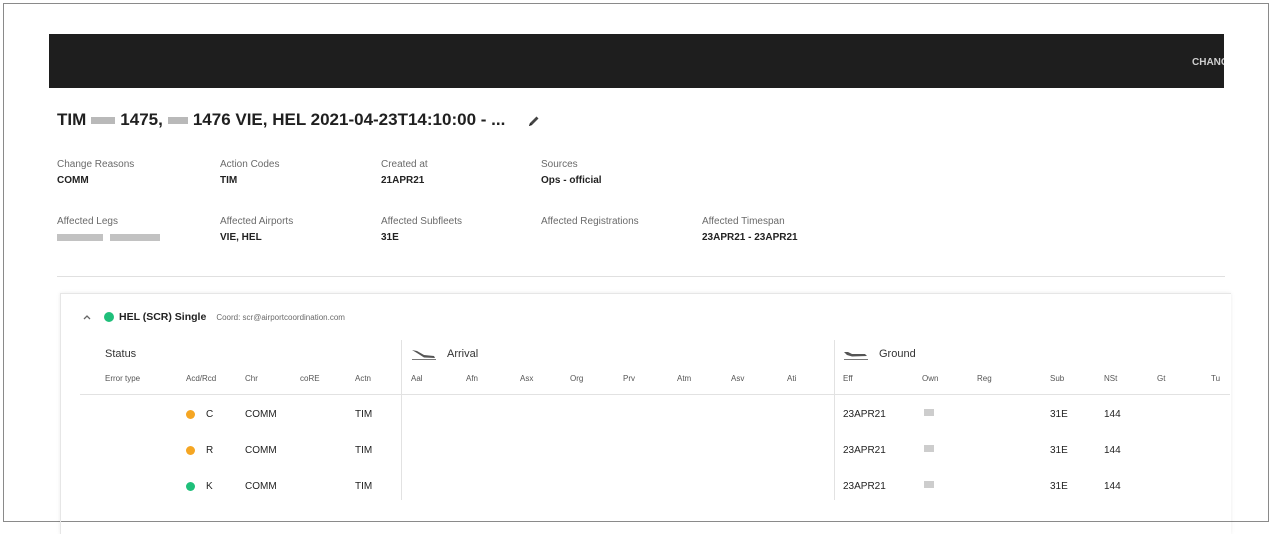  Describe the element at coordinates (984, 378) in the screenshot. I see `col-reg: Reg` at that location.